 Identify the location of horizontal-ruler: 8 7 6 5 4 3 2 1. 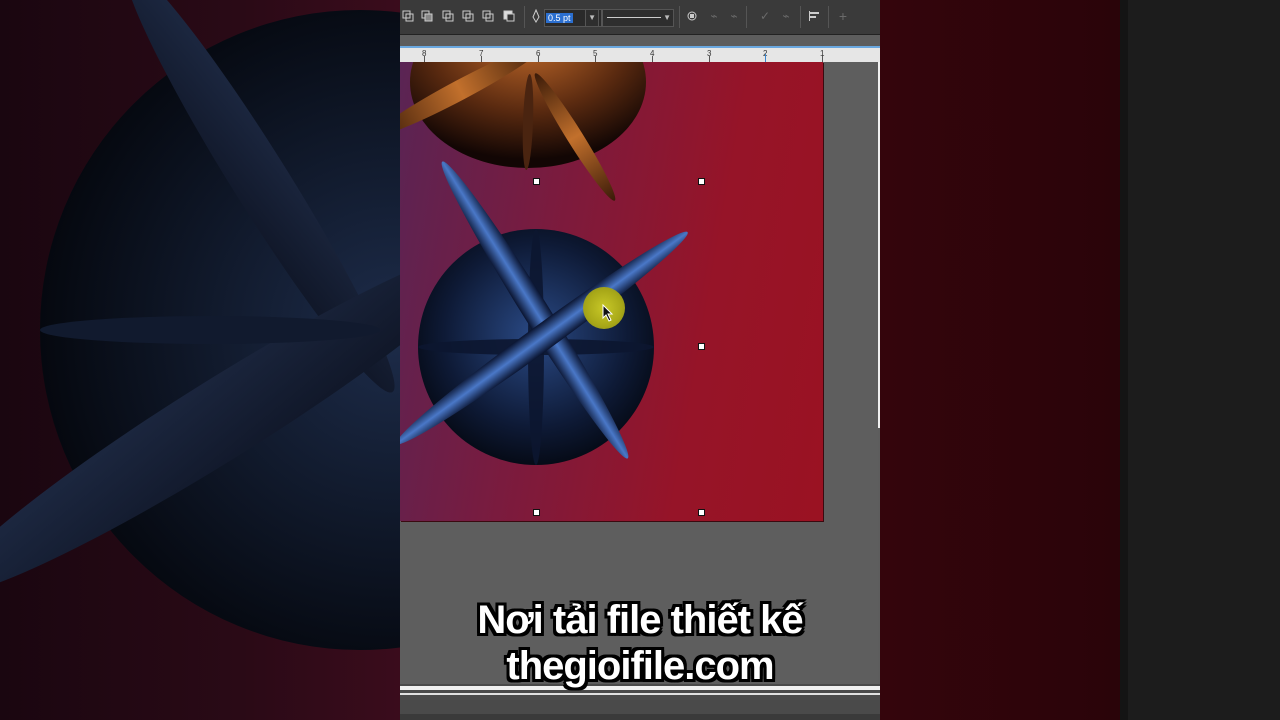
(640, 54).